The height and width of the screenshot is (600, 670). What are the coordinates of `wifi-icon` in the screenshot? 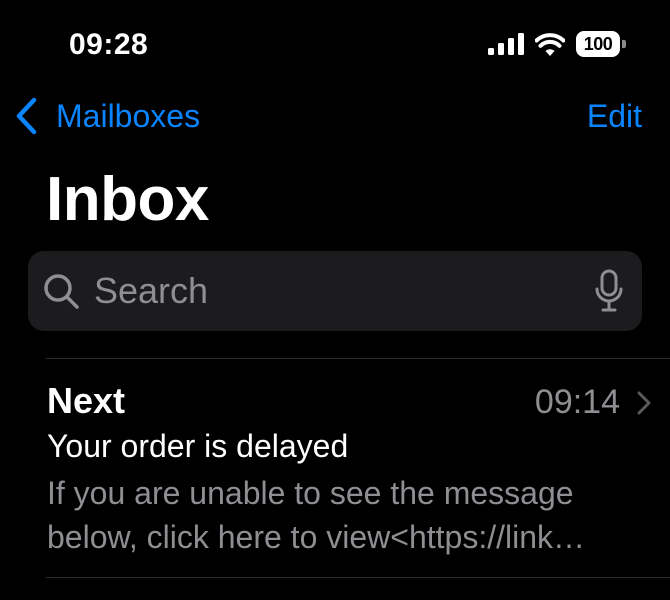 It's located at (550, 44).